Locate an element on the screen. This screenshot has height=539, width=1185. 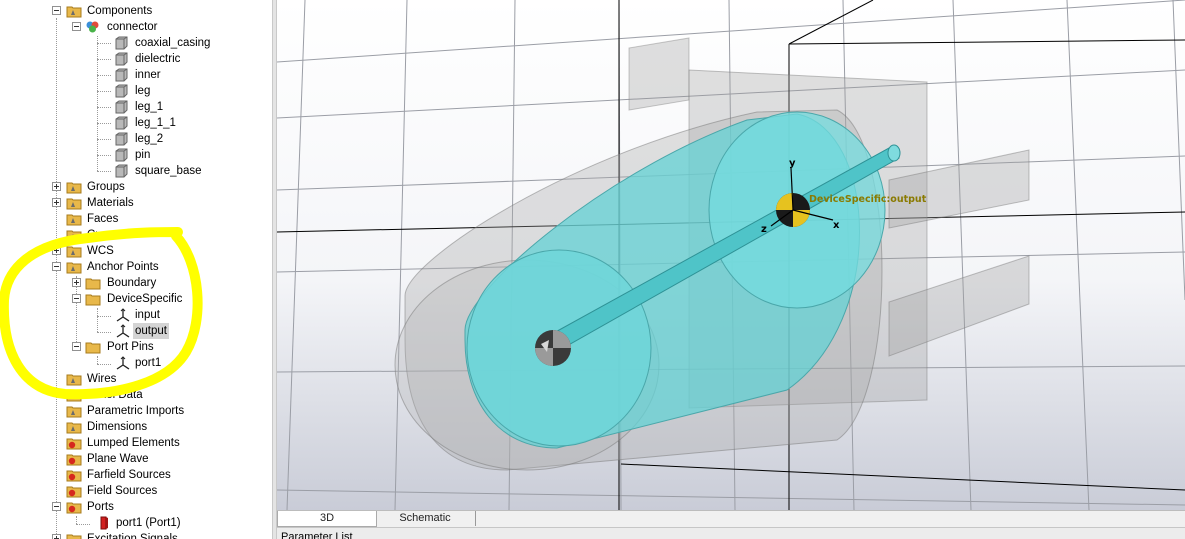
tree-item-label: leg is located at coordinates (143, 91).